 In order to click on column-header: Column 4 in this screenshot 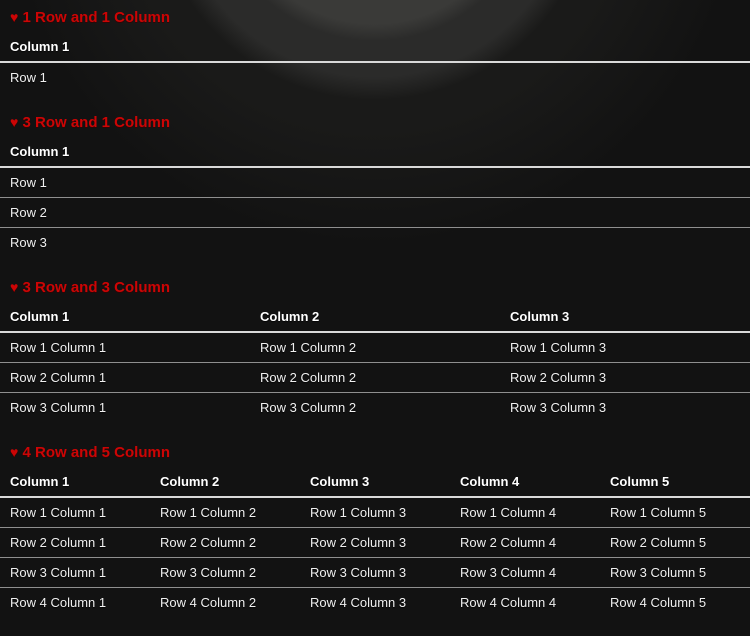, I will do `click(525, 482)`.